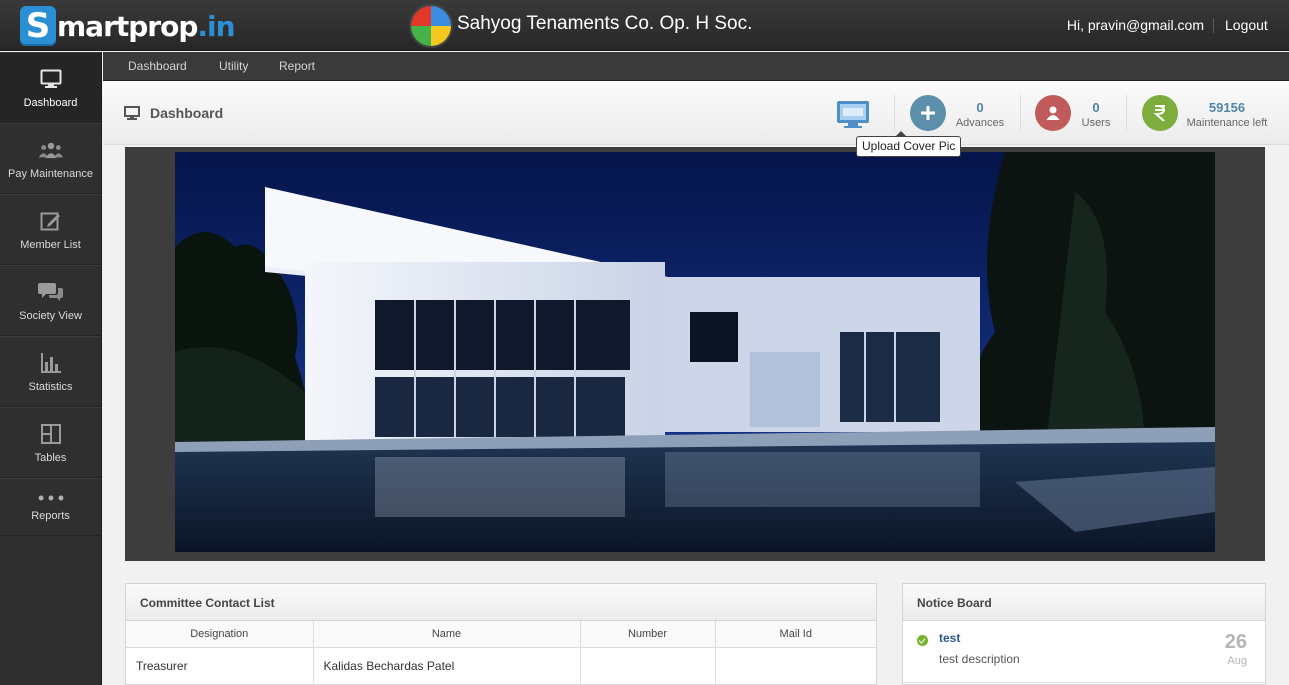  Describe the element at coordinates (50, 516) in the screenshot. I see `sidebar-item-label: Reports` at that location.